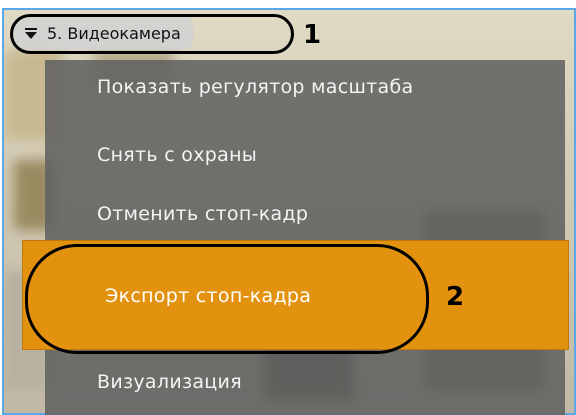 This screenshot has height=415, width=576. What do you see at coordinates (455, 297) in the screenshot?
I see `callout-number-2: 2` at bounding box center [455, 297].